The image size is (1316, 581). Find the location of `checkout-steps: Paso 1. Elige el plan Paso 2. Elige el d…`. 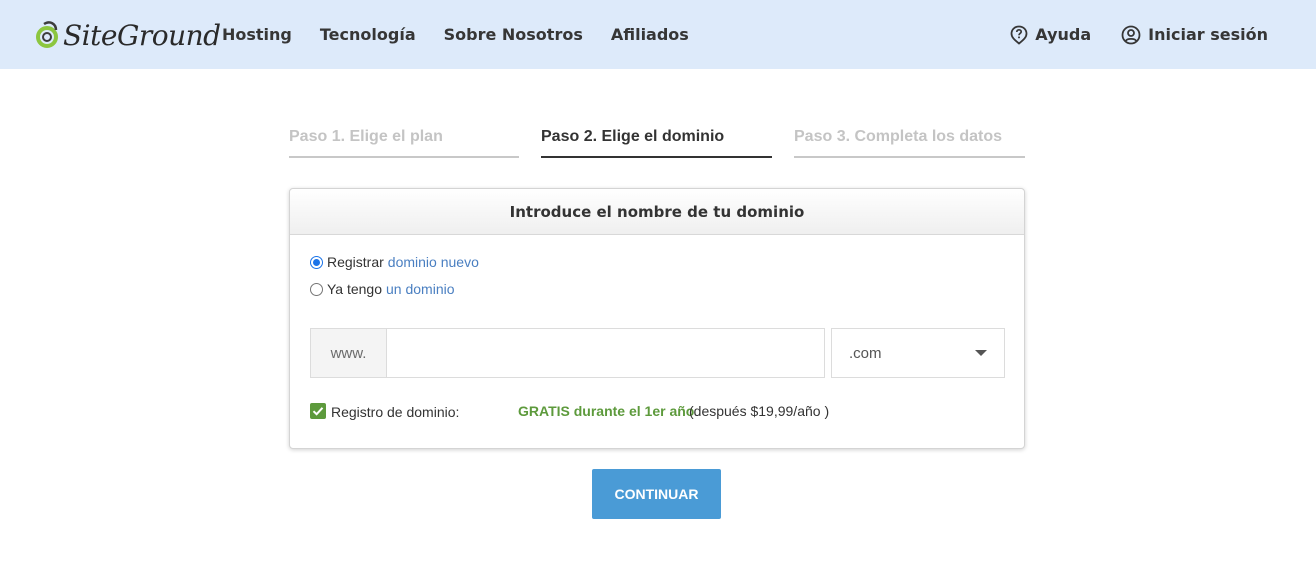

checkout-steps: Paso 1. Elige el plan Paso 2. Elige el d… is located at coordinates (657, 143).